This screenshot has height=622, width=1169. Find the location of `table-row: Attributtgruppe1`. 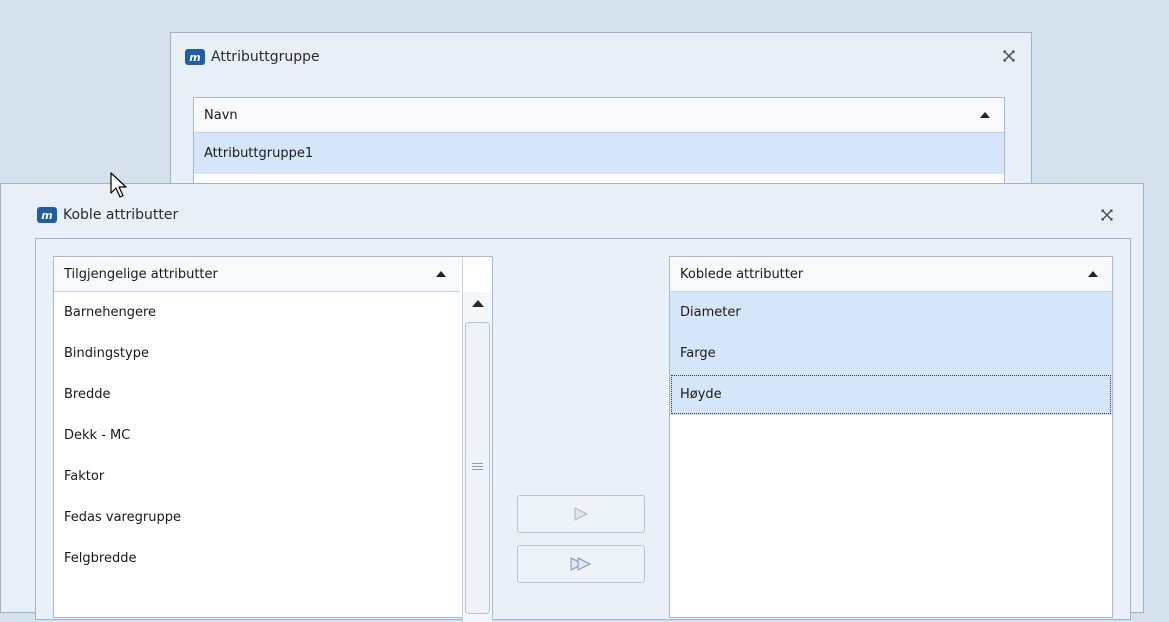

table-row: Attributtgruppe1 is located at coordinates (599, 153).